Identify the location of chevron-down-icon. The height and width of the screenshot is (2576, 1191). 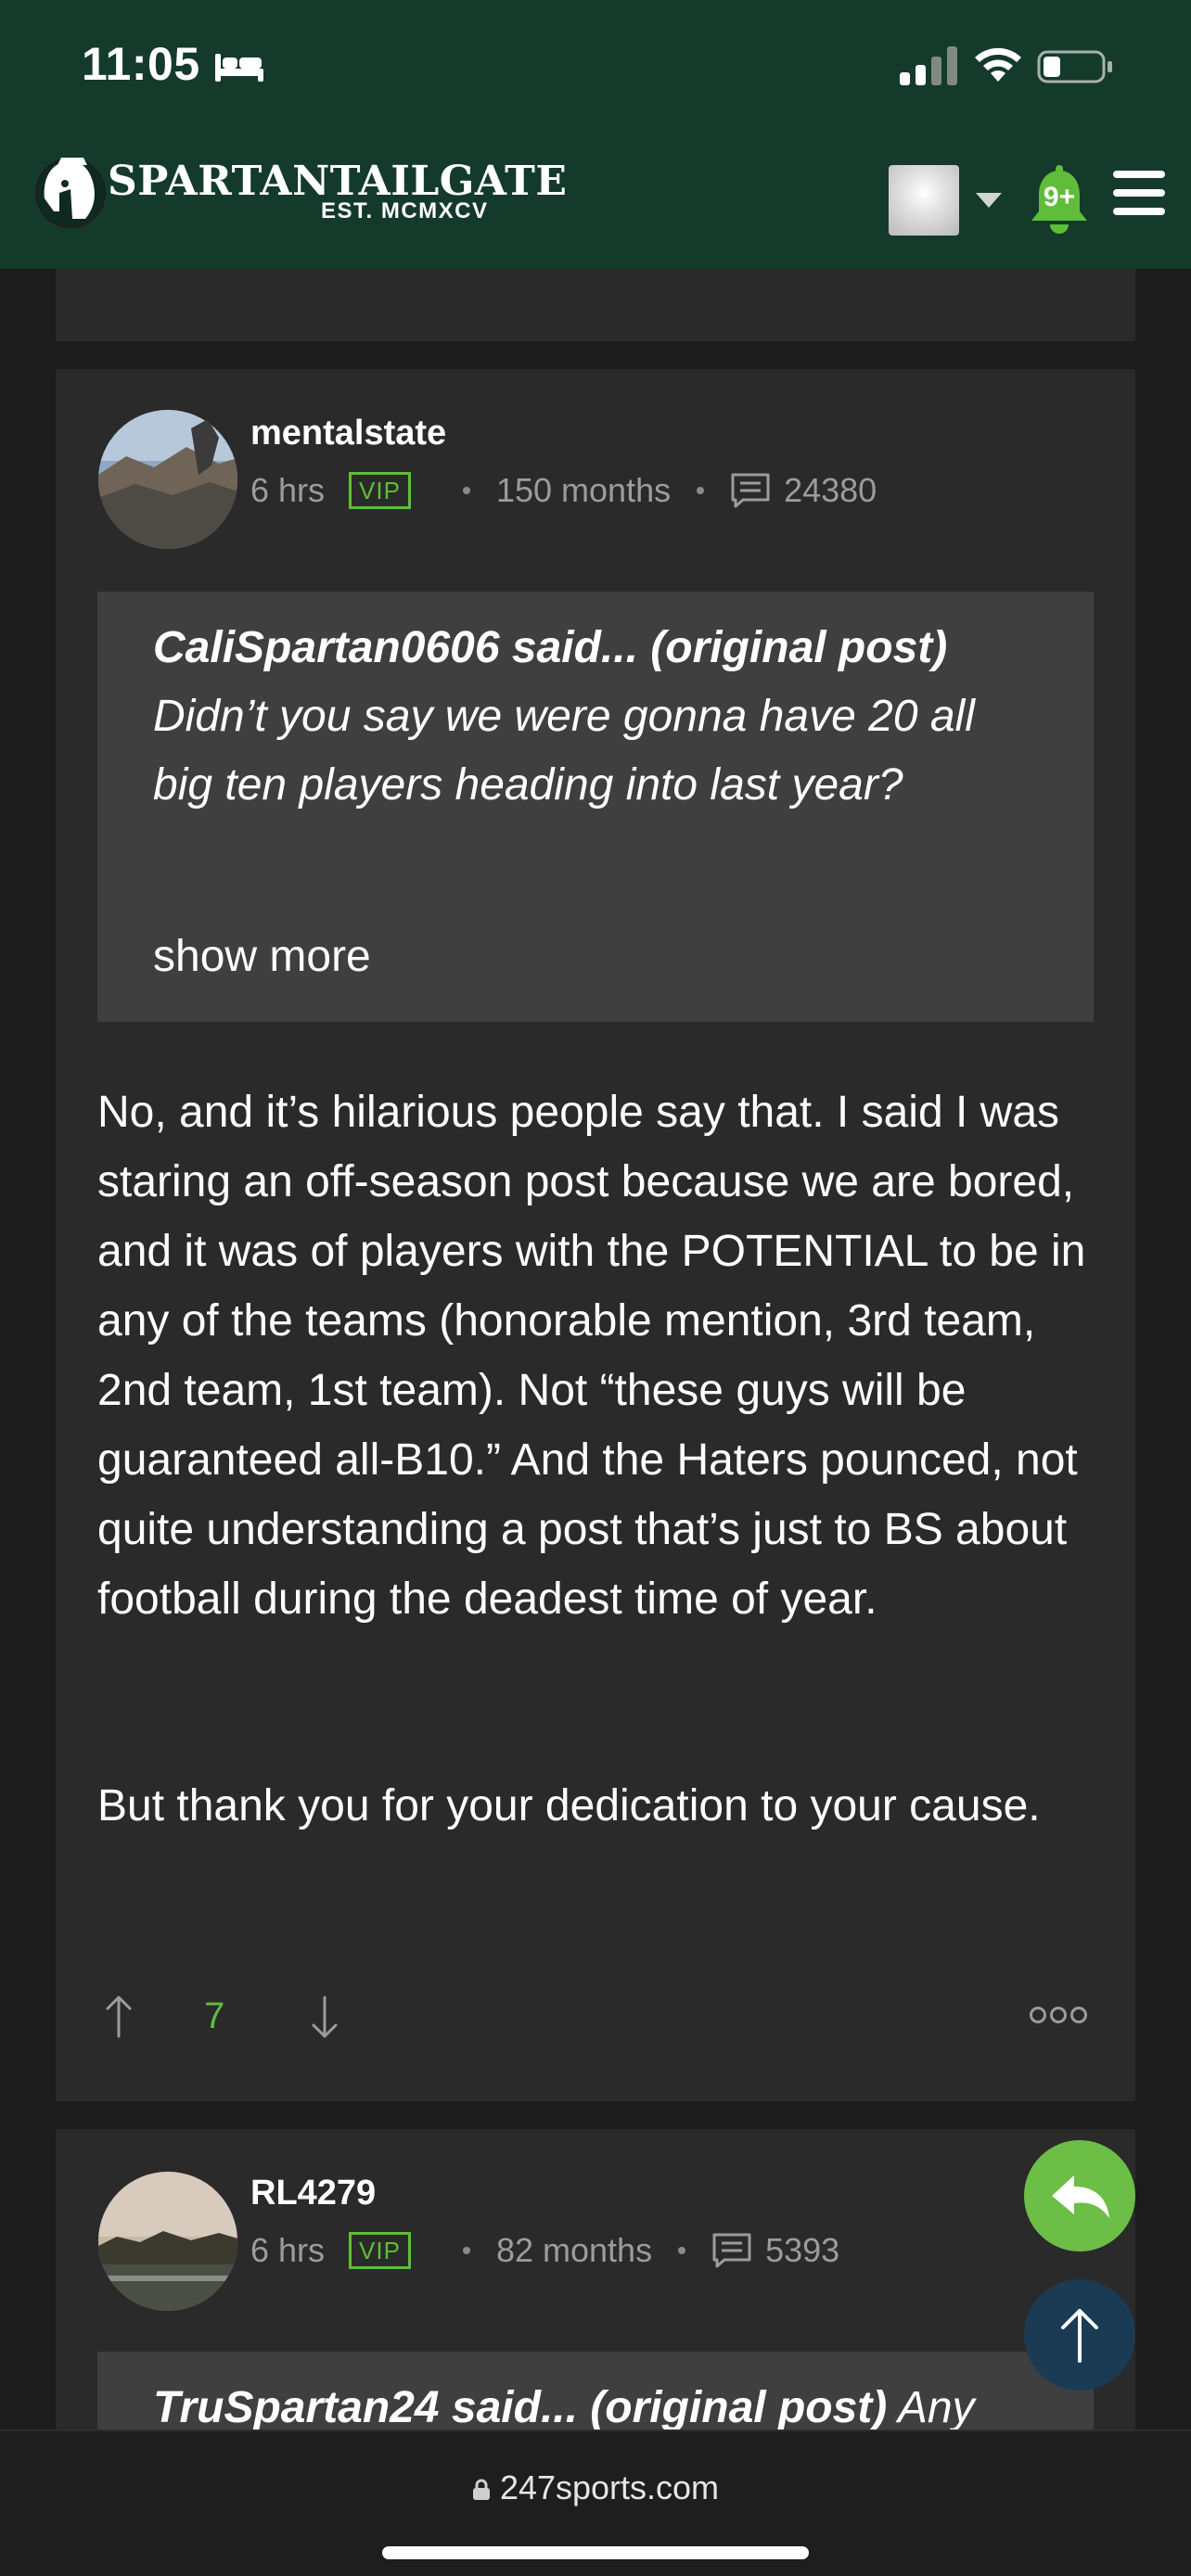
(989, 201).